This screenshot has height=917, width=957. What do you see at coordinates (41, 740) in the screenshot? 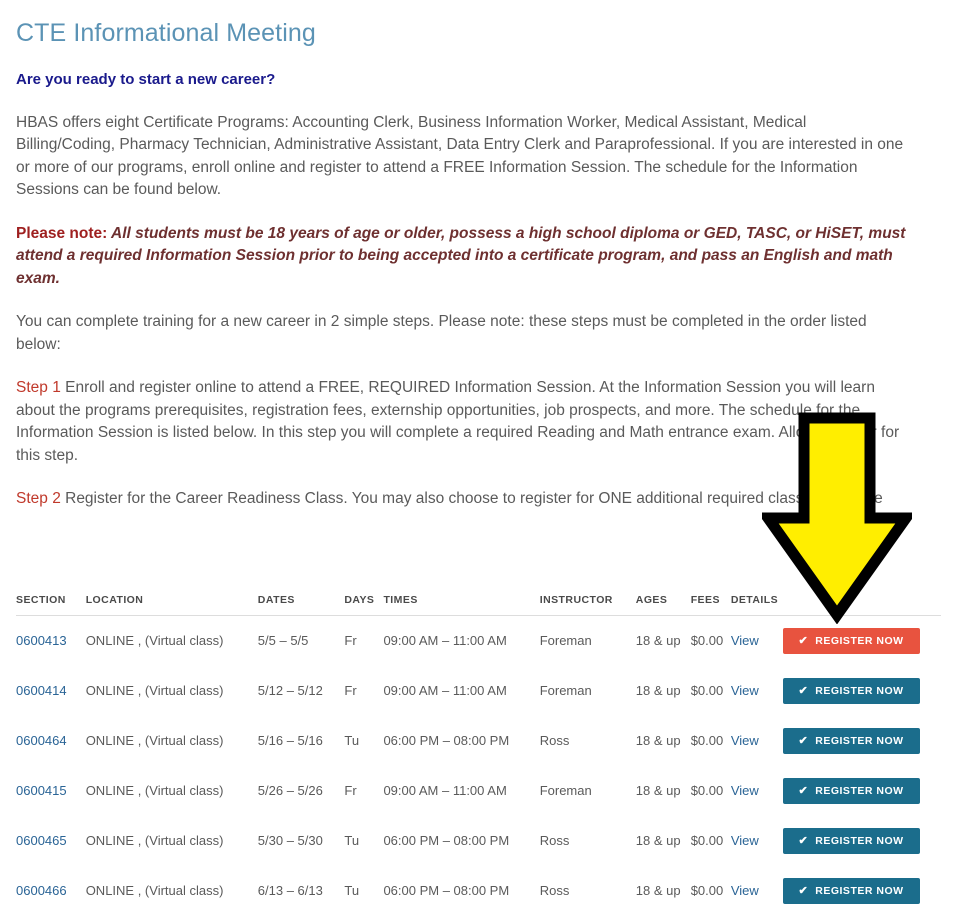
I see `cell-section-link: 0600464` at bounding box center [41, 740].